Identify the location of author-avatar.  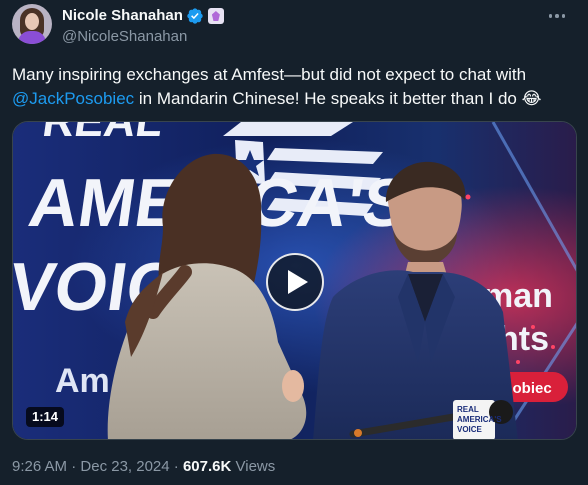
(32, 24).